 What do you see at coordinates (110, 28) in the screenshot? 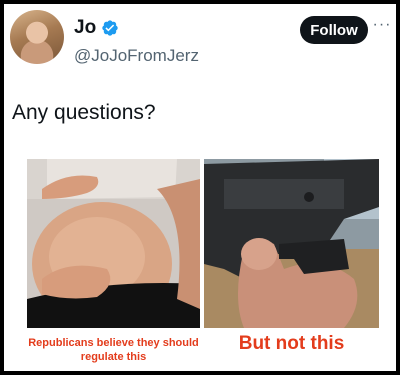
I see `verified-badge-icon` at bounding box center [110, 28].